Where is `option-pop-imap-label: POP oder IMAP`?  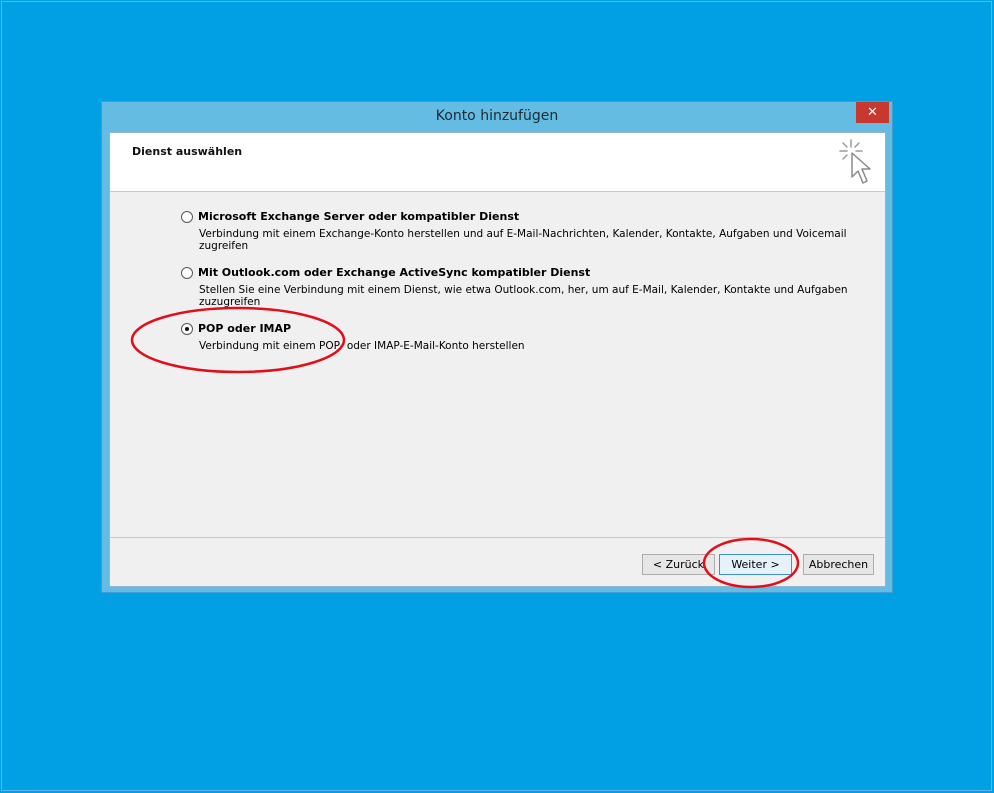 option-pop-imap-label: POP oder IMAP is located at coordinates (244, 328).